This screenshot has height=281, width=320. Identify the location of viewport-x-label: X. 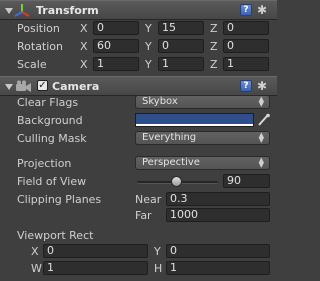
(35, 251).